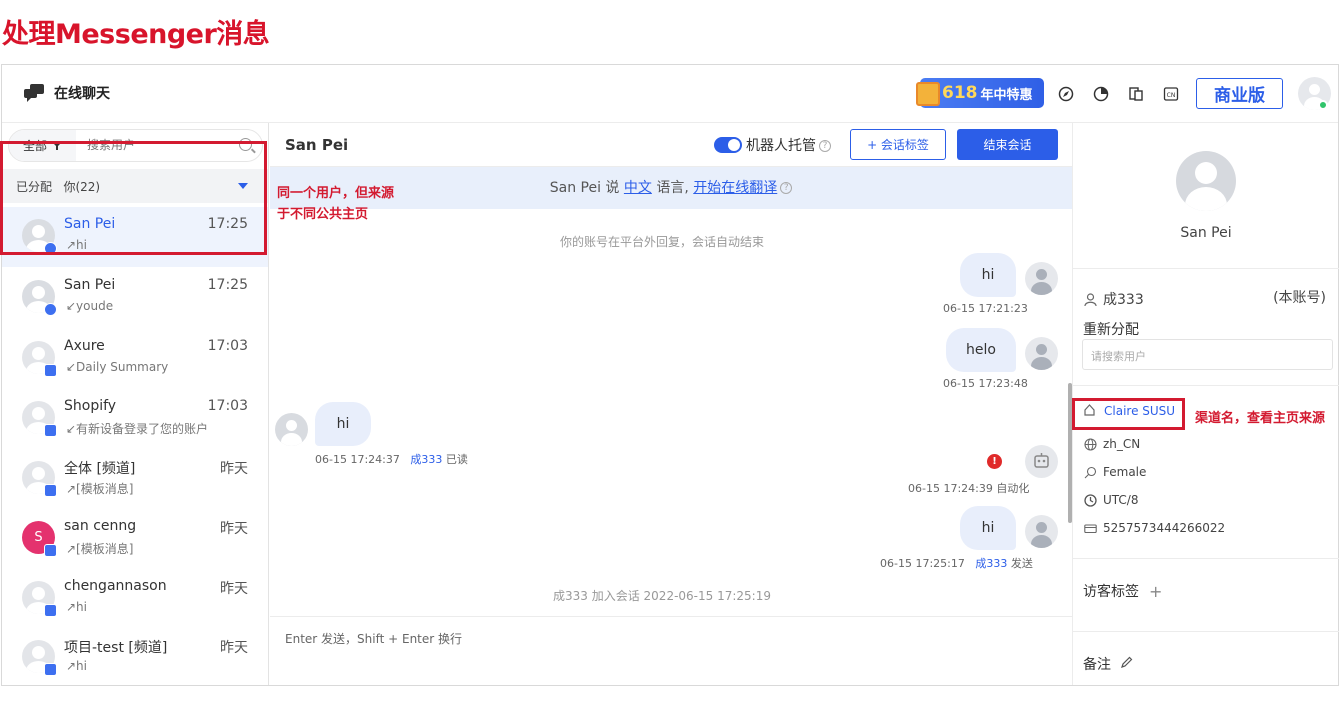  What do you see at coordinates (133, 198) in the screenshot?
I see `annotation-box-left` at bounding box center [133, 198].